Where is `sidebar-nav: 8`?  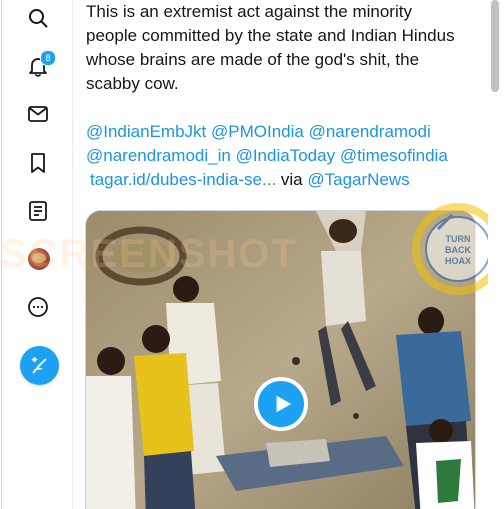 sidebar-nav: 8 is located at coordinates (37, 254).